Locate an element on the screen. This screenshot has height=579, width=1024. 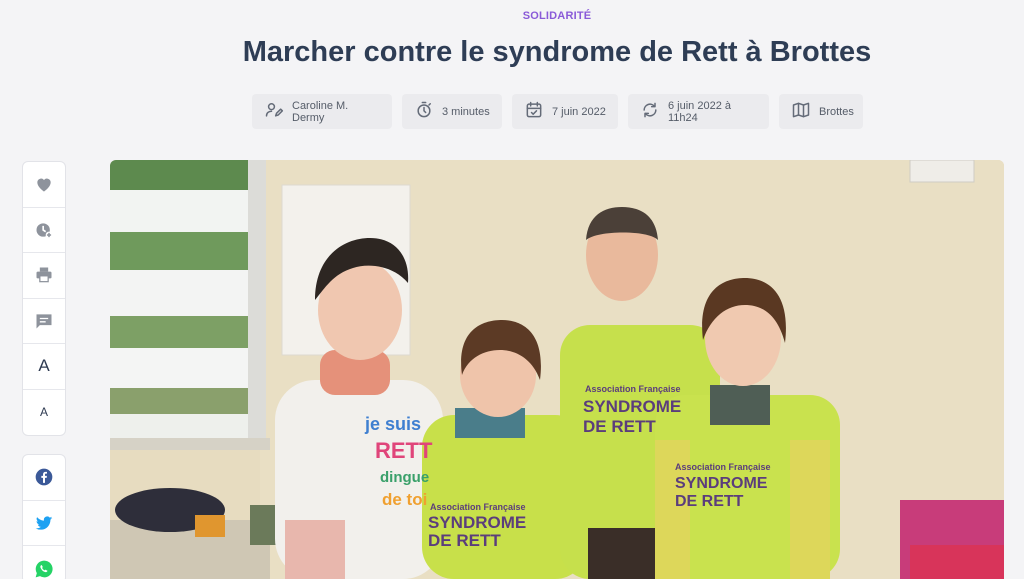
font-decrease-button: A is located at coordinates (44, 413).